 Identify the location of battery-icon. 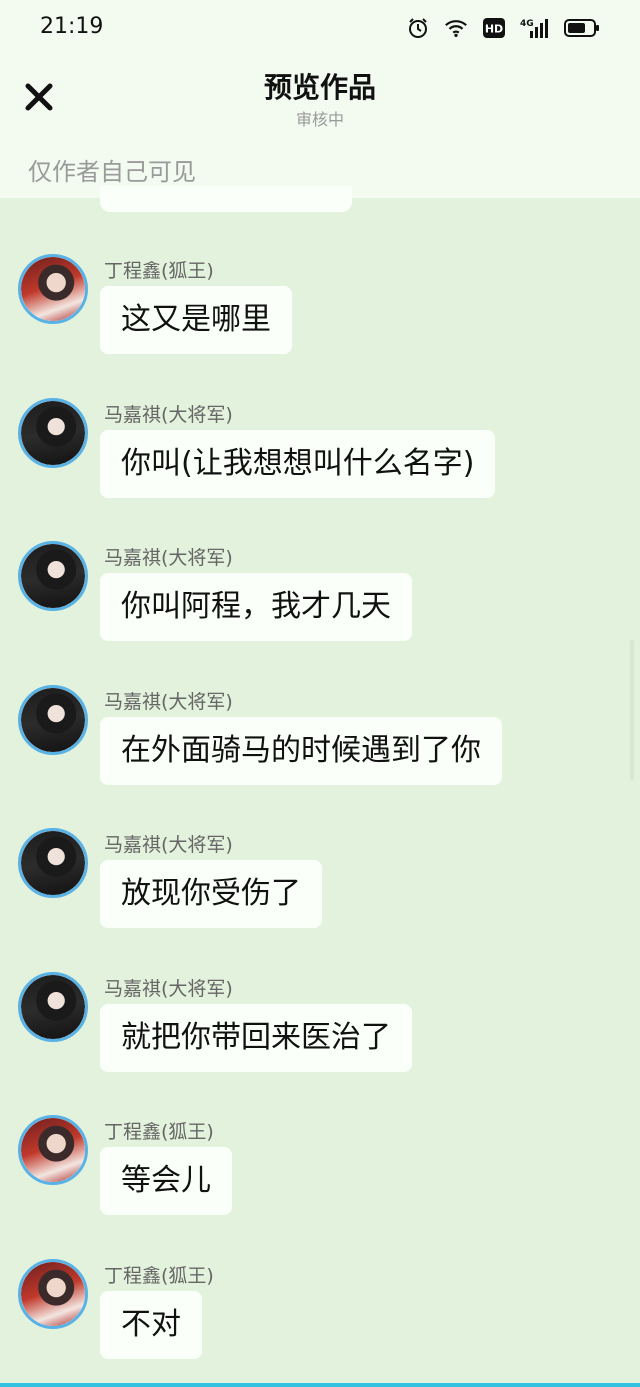
(582, 28).